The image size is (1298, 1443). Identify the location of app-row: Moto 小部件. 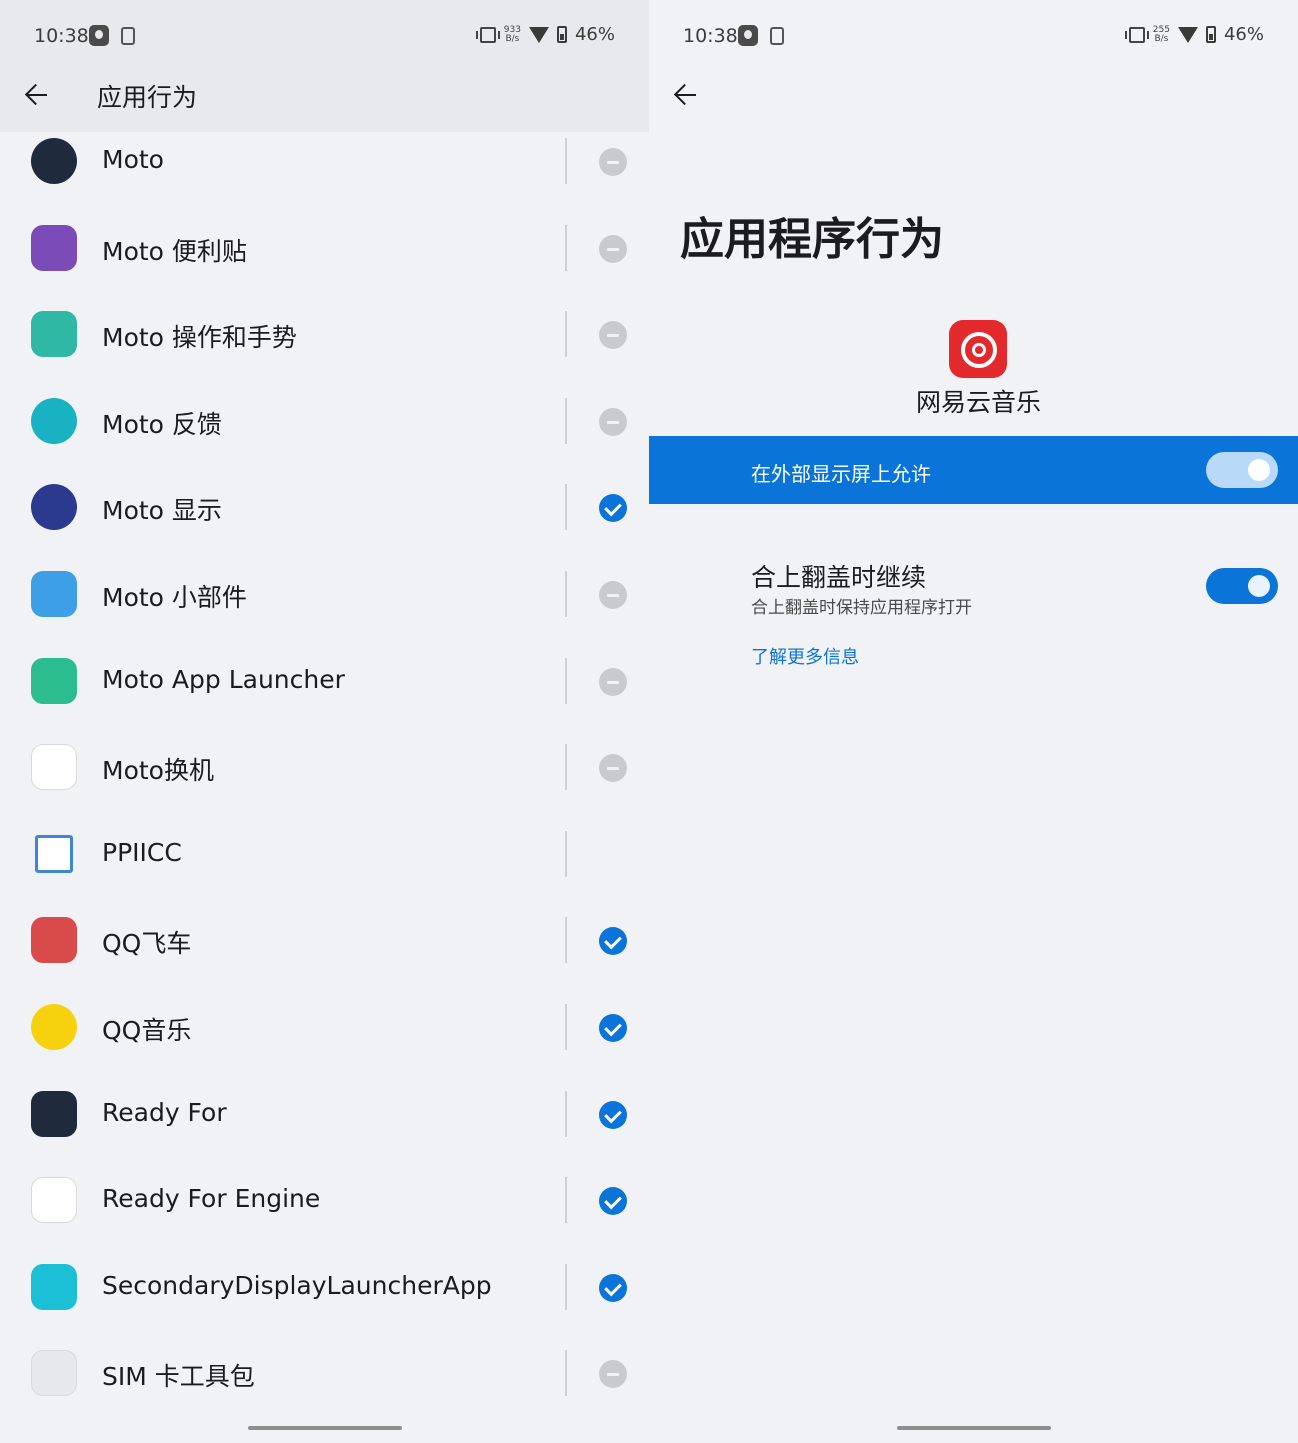
(324, 593).